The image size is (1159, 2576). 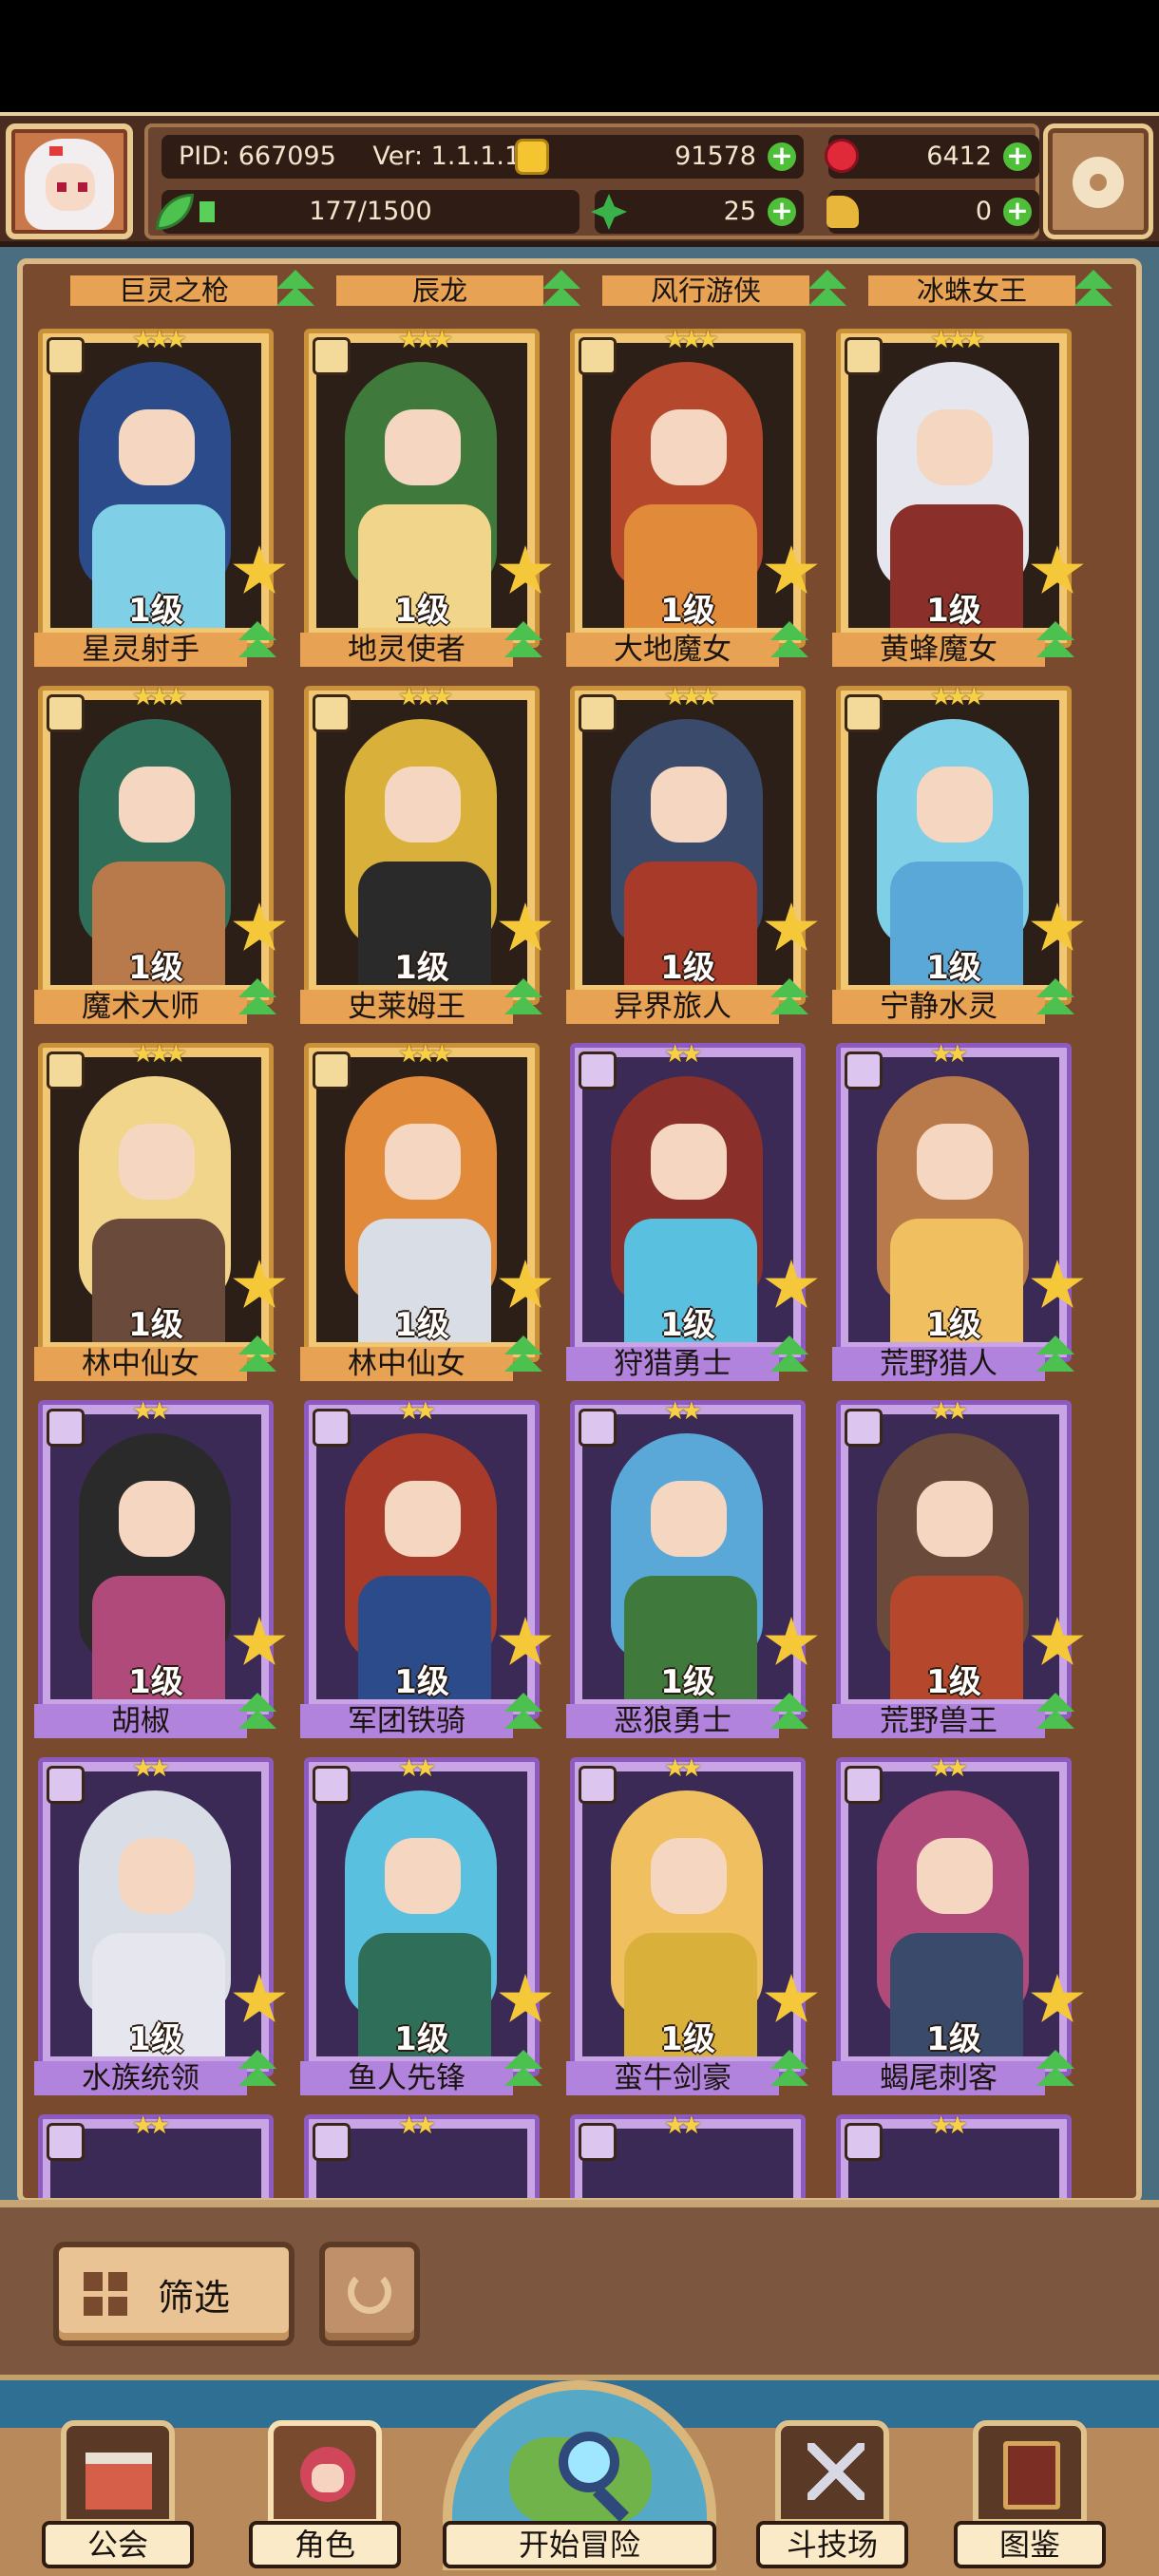 I want to click on hero-card: 1级 ★★★ 异界旅人, so click(x=692, y=853).